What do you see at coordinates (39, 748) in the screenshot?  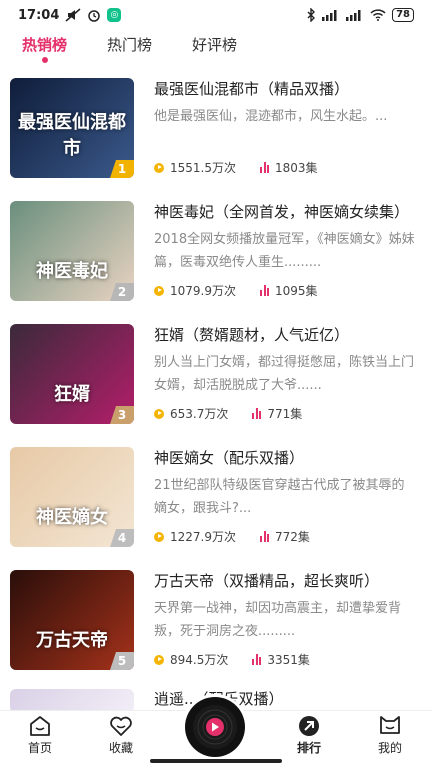 I see `nav-label: 首页` at bounding box center [39, 748].